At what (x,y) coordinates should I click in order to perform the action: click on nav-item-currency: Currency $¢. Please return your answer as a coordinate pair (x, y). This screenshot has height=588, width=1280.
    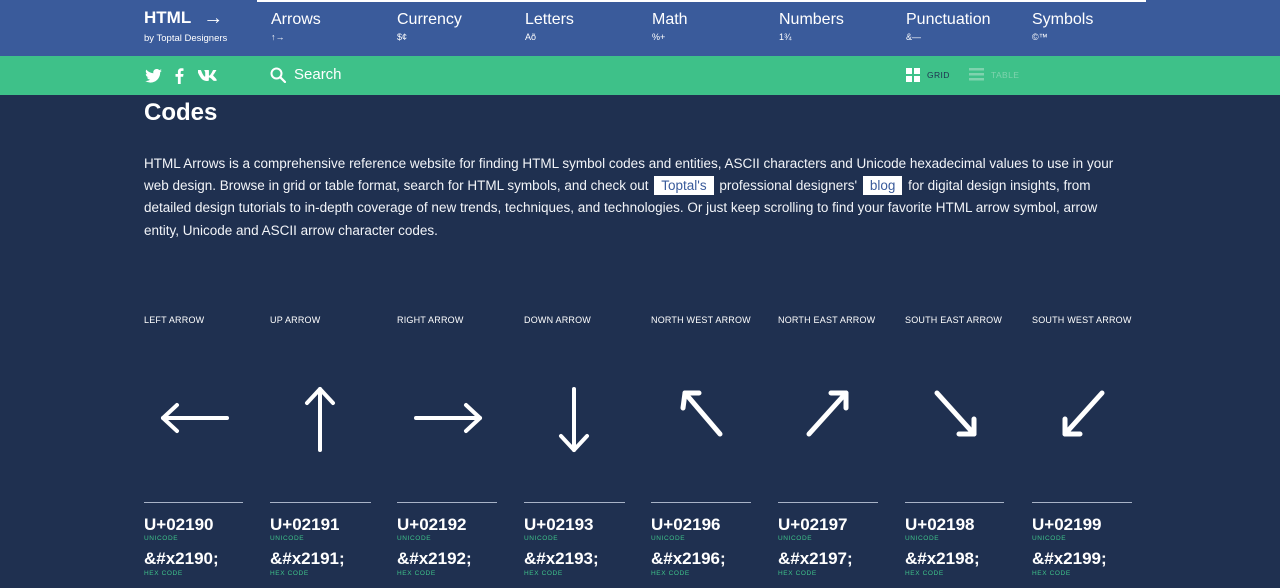
    Looking at the image, I should click on (429, 26).